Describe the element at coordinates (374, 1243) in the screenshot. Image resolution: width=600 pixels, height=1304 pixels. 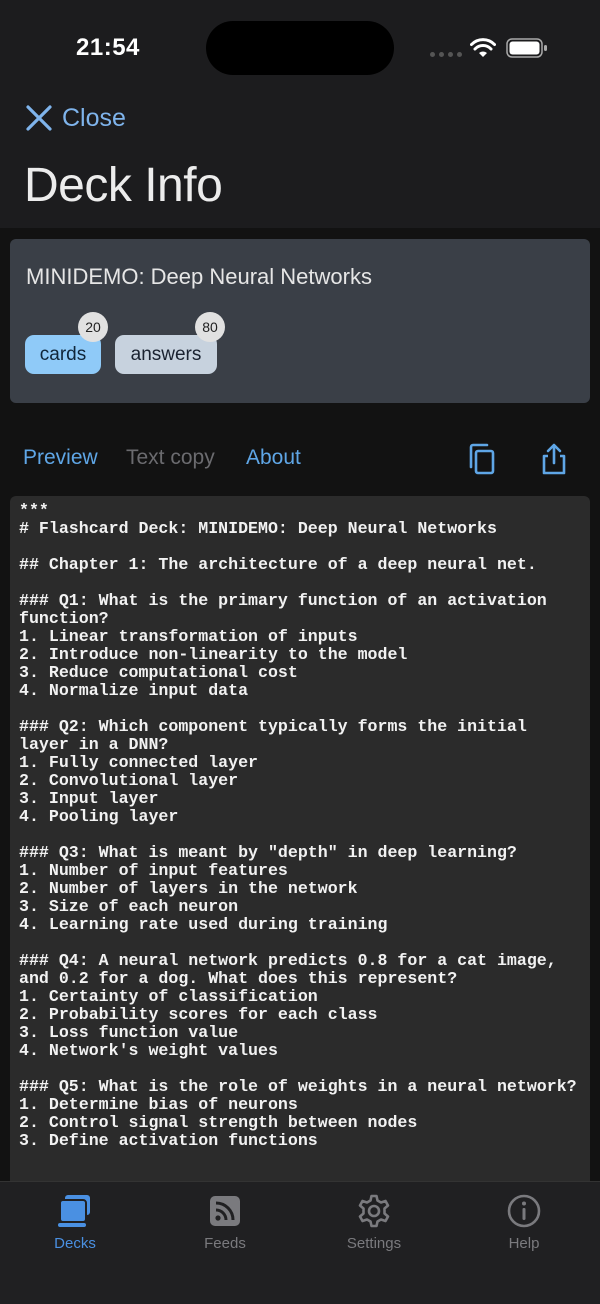
I see `tab-bar-label: Settings` at that location.